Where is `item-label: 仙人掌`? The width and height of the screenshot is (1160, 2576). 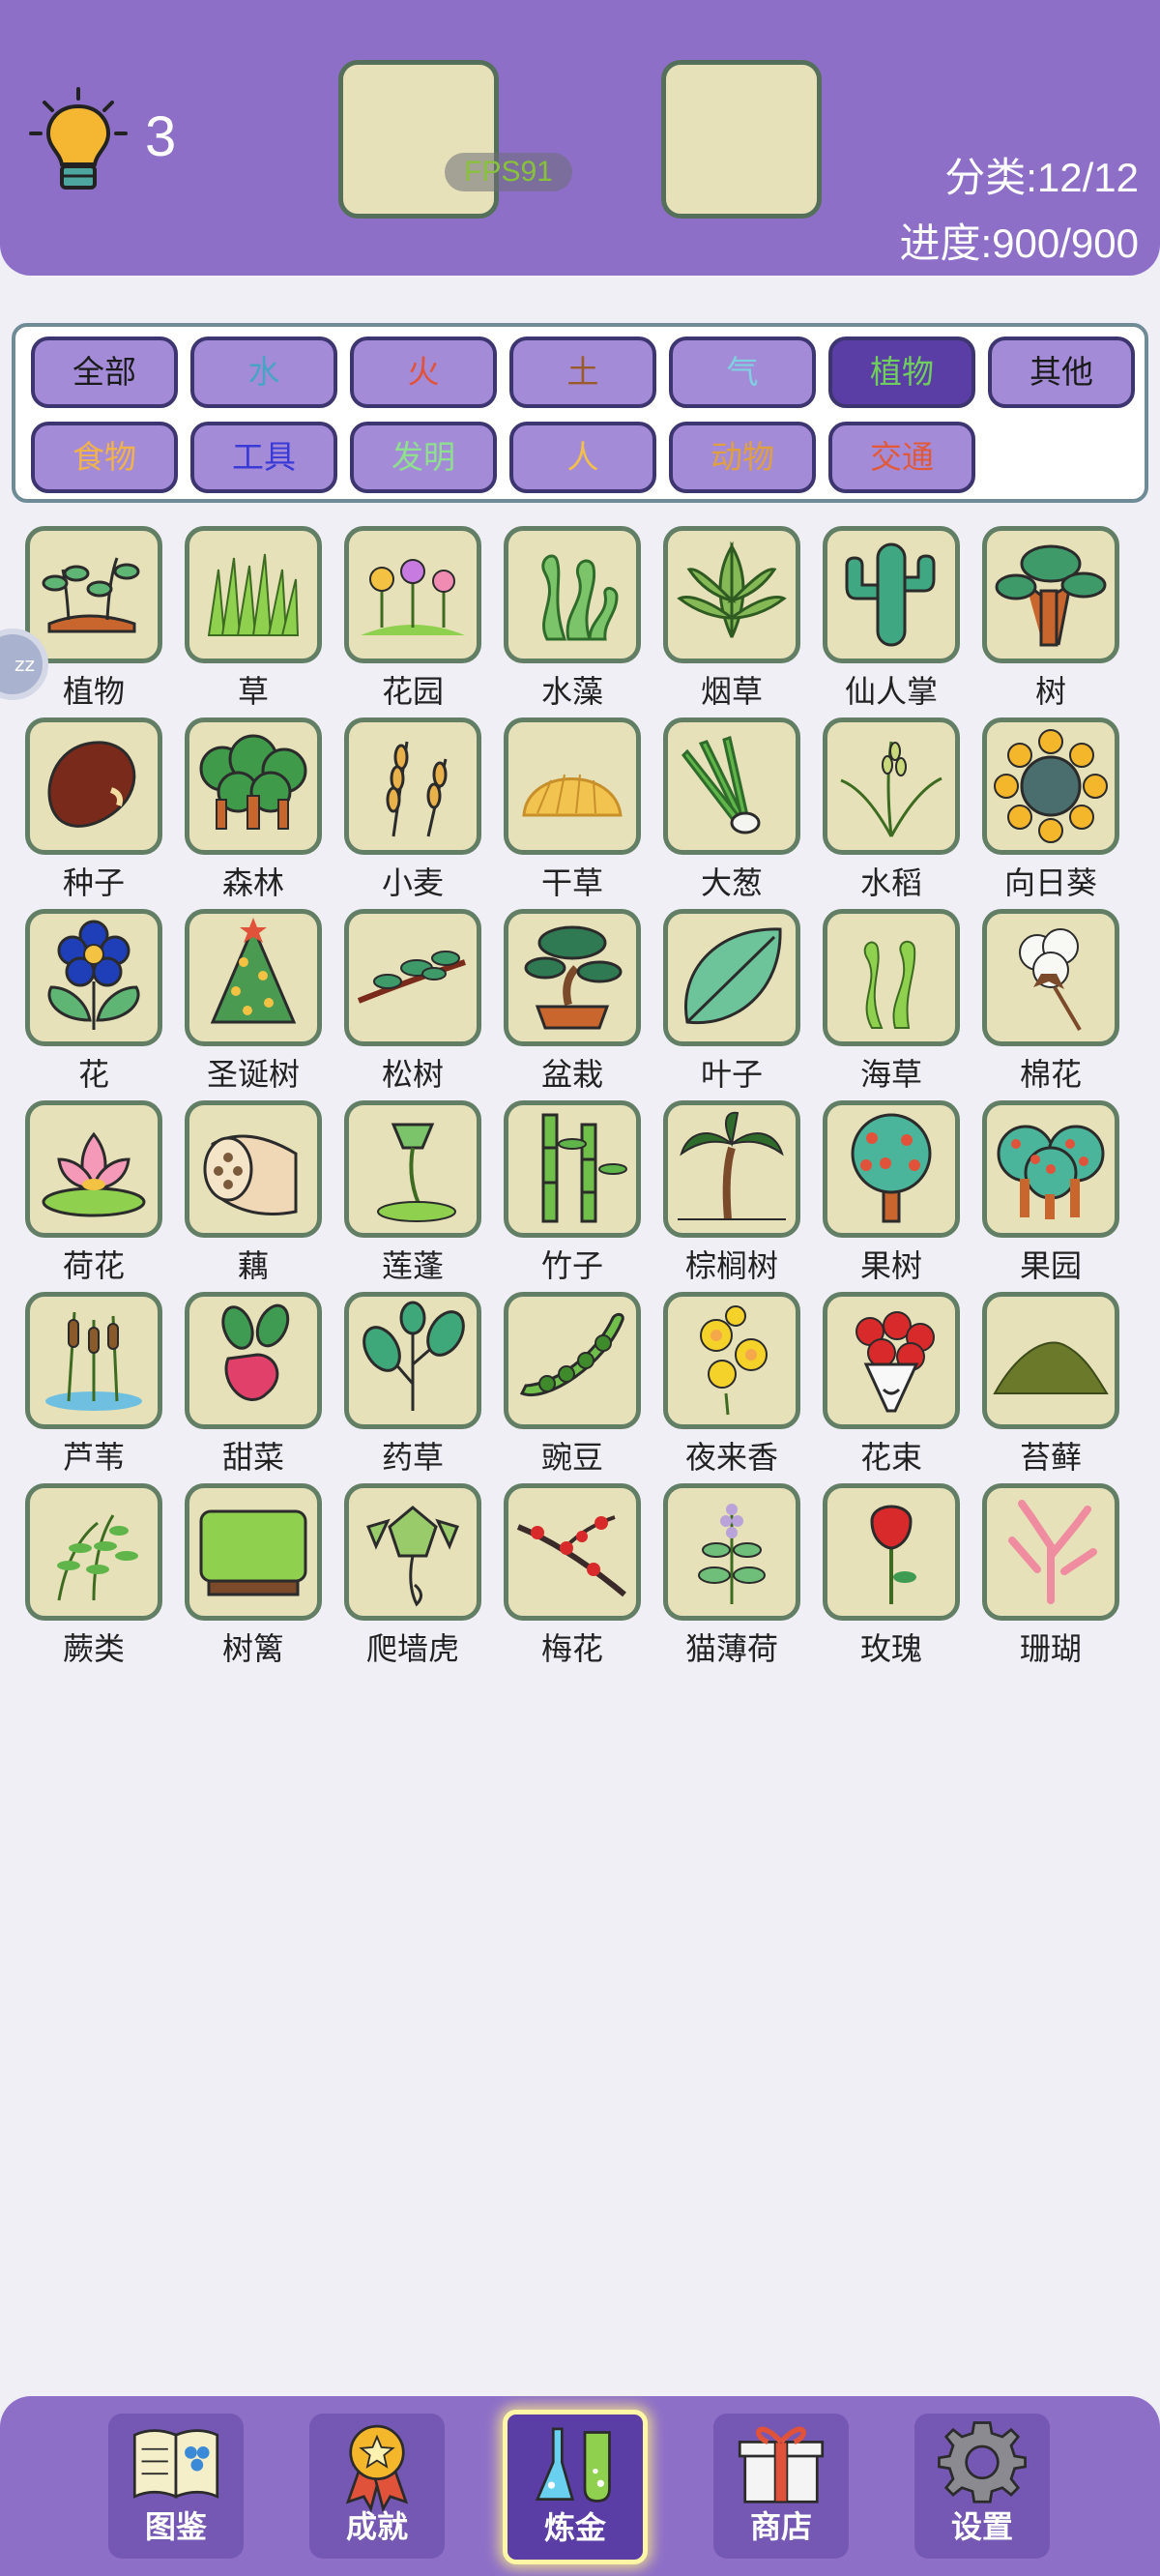 item-label: 仙人掌 is located at coordinates (891, 691).